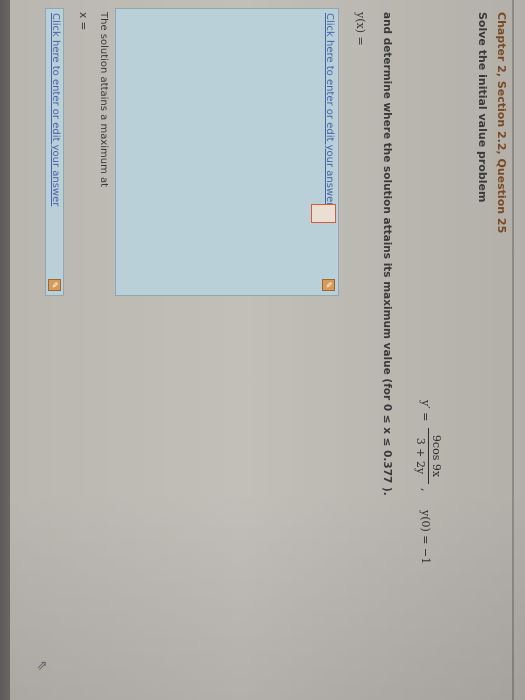 This screenshot has height=700, width=525. Describe the element at coordinates (360, 29) in the screenshot. I see `answer-1-label: y(x) =` at that location.